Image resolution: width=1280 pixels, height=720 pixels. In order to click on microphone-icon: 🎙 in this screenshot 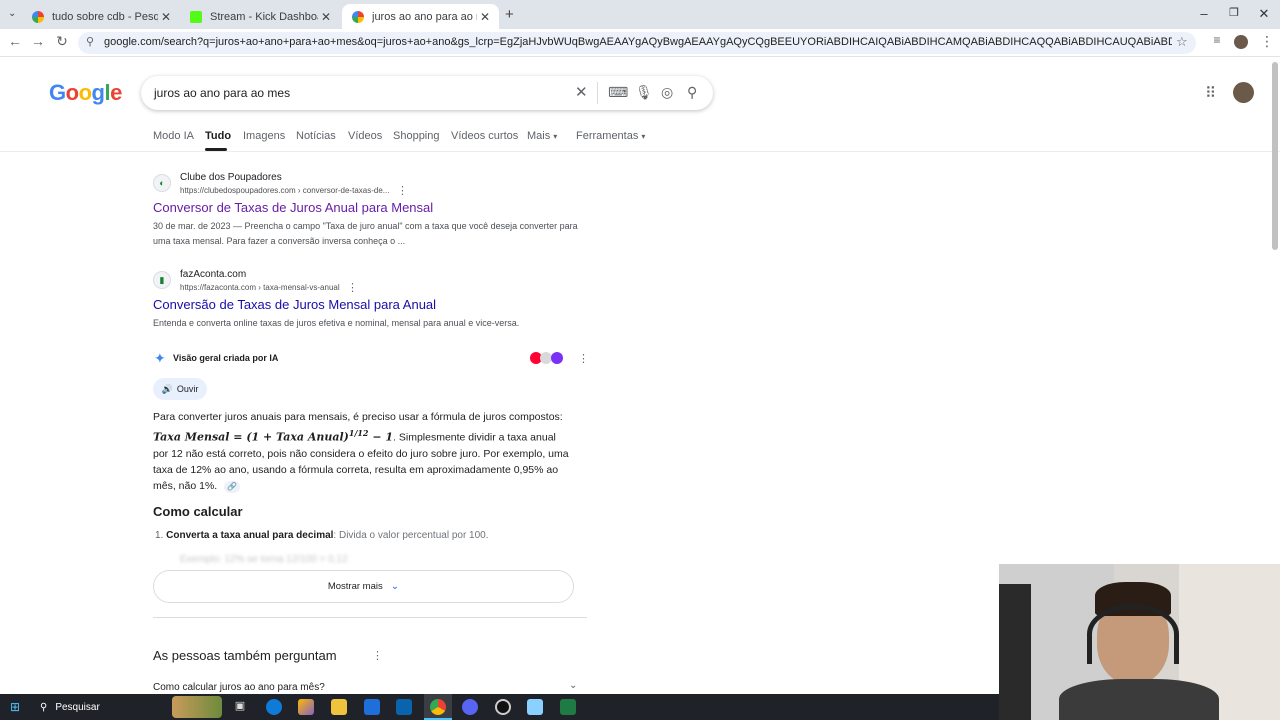, I will do `click(644, 92)`.